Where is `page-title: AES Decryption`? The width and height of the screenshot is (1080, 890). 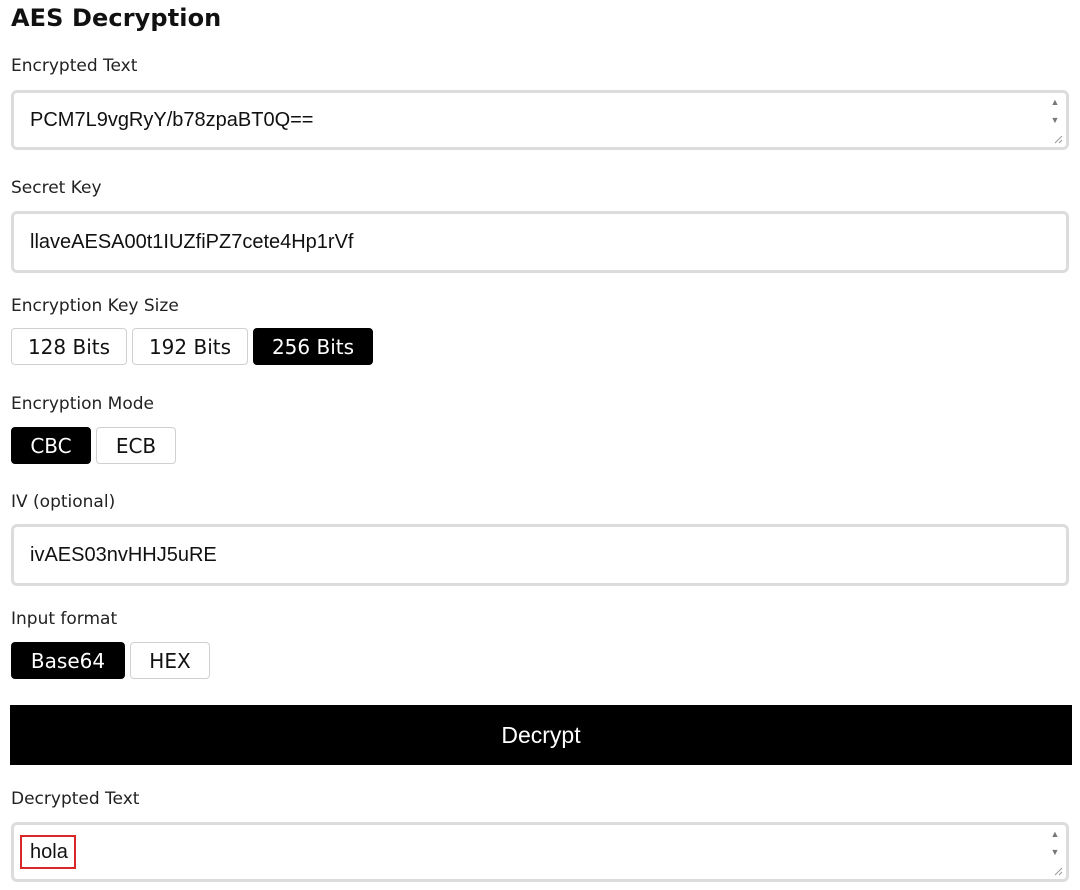 page-title: AES Decryption is located at coordinates (116, 18).